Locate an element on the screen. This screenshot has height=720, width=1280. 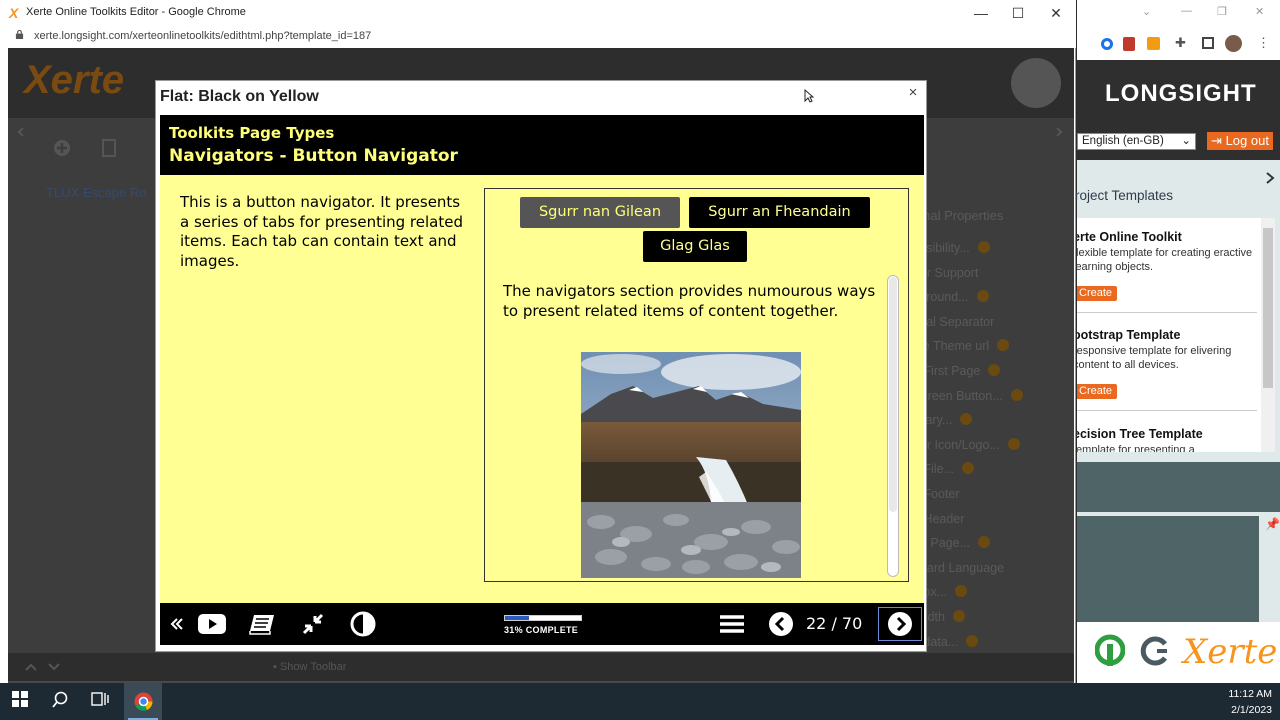
avatar is located at coordinates (1233, 43).